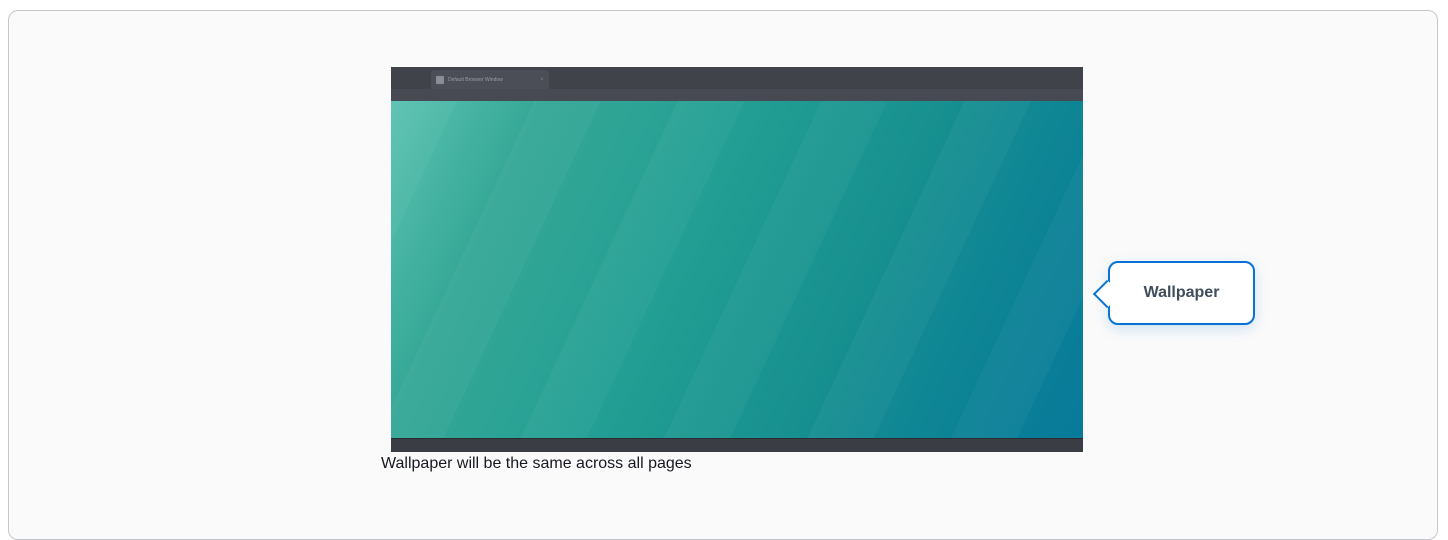 This screenshot has height=540, width=1448. I want to click on tab-close-icon: ×, so click(542, 80).